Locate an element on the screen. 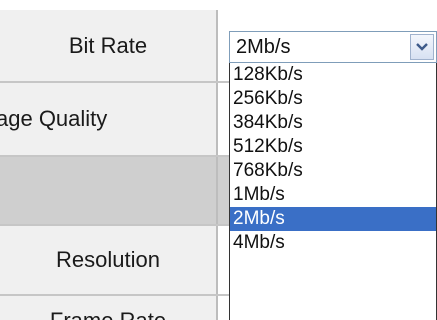 The height and width of the screenshot is (320, 437). dropdown-option: 768Kb/s is located at coordinates (333, 171).